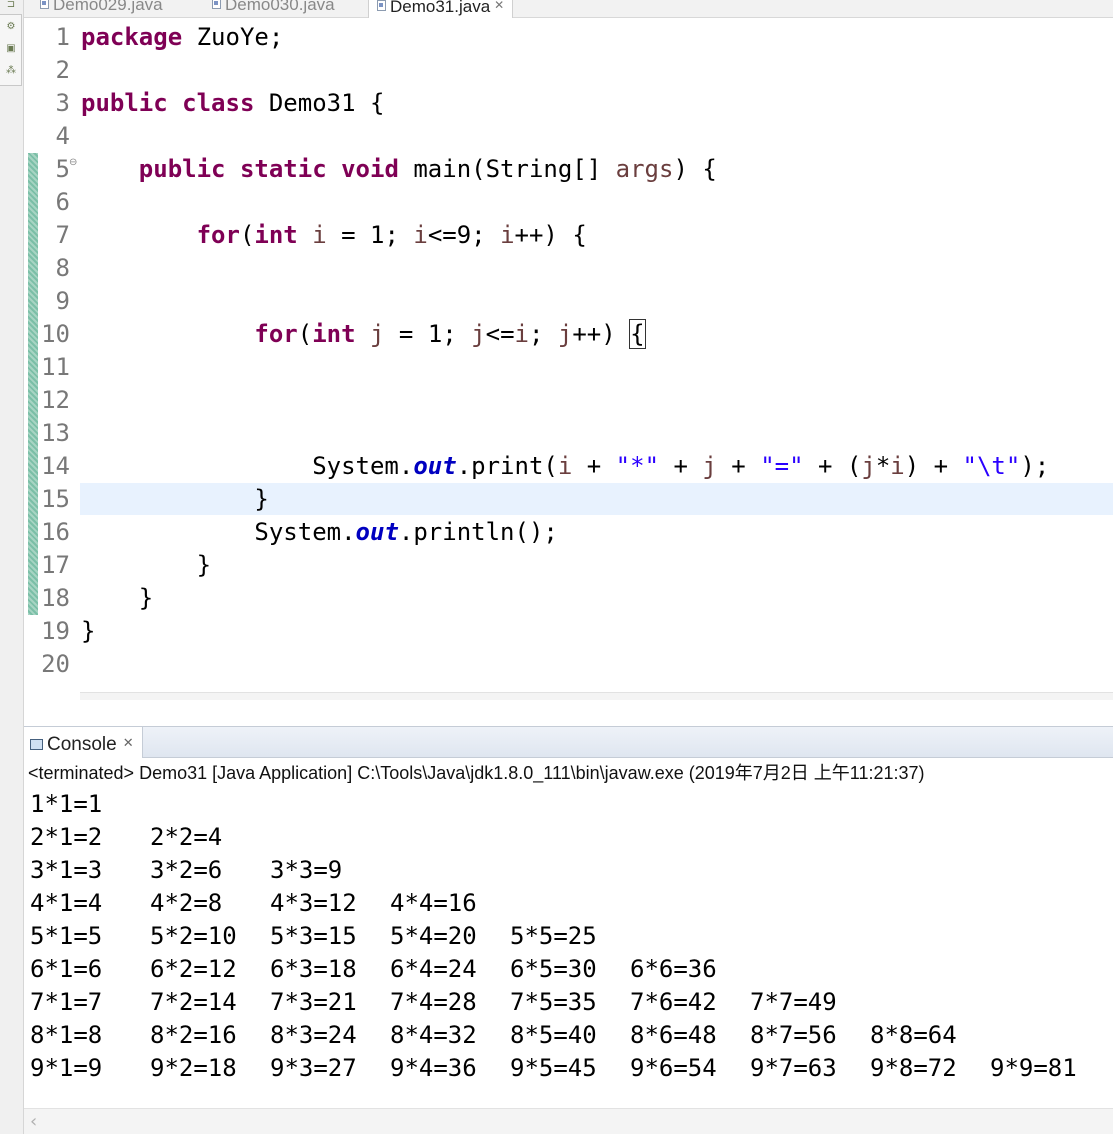 The image size is (1113, 1134). Describe the element at coordinates (673, 1002) in the screenshot. I see `output-cell: 7*6=42` at that location.